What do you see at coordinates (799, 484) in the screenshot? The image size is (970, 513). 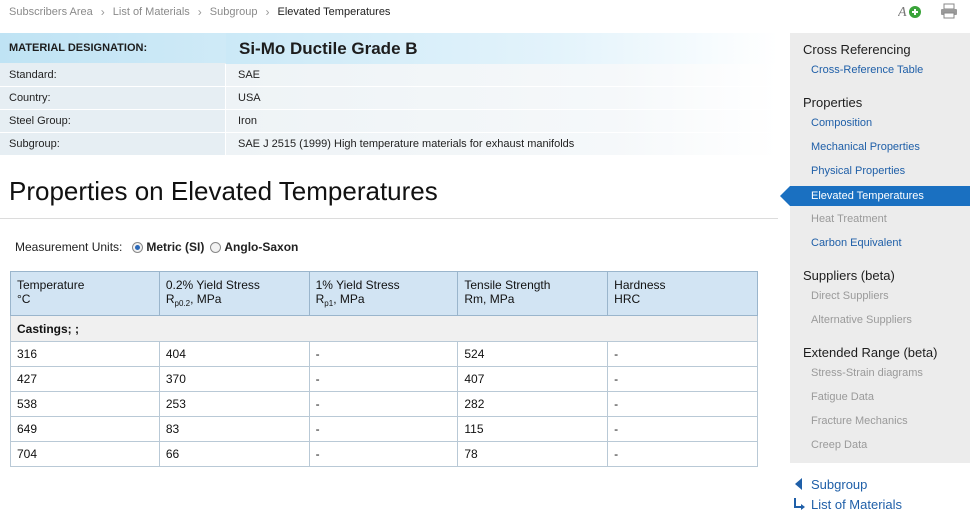 I see `triangle-left-icon` at bounding box center [799, 484].